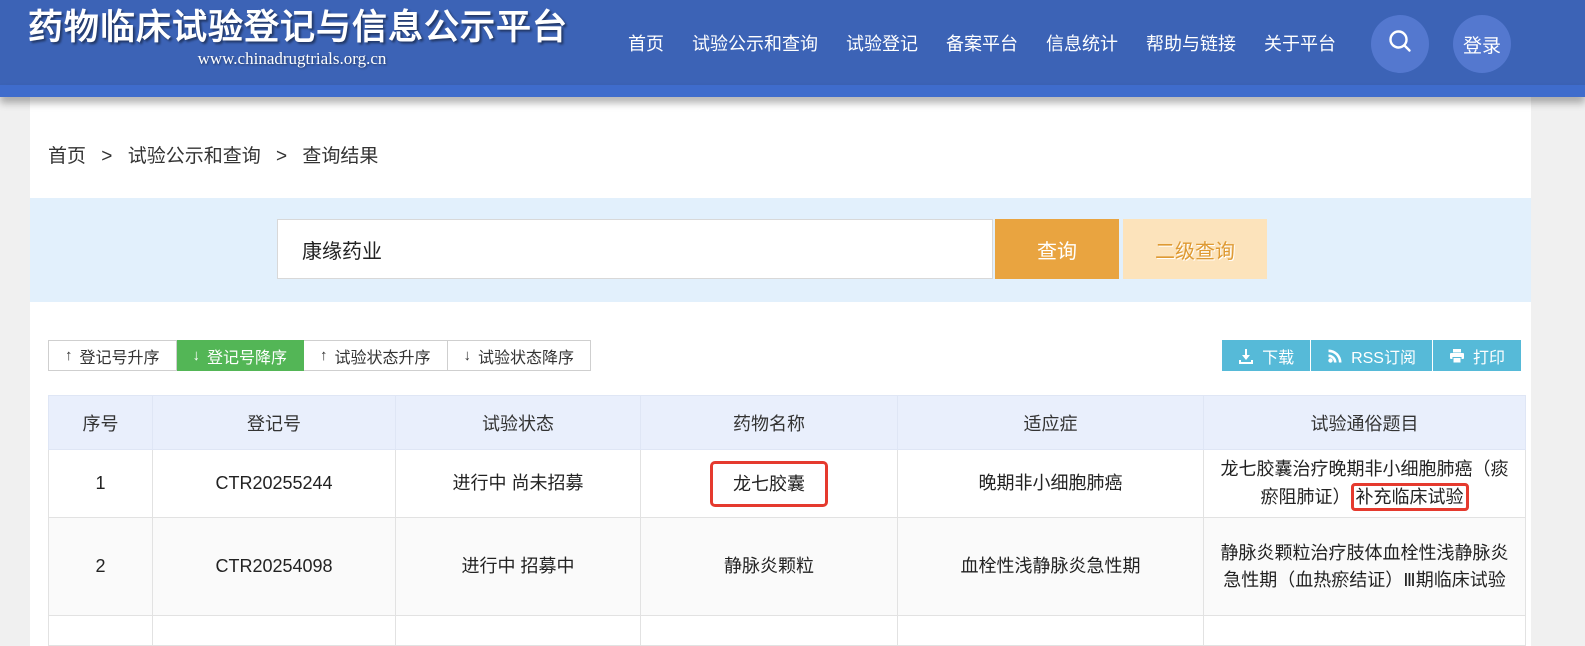  I want to click on public-title-cell: 静脉炎颗粒治疗肢体血栓性浅静脉炎急性期（血热瘀结证）Ⅲ期临床试验, so click(1364, 566).